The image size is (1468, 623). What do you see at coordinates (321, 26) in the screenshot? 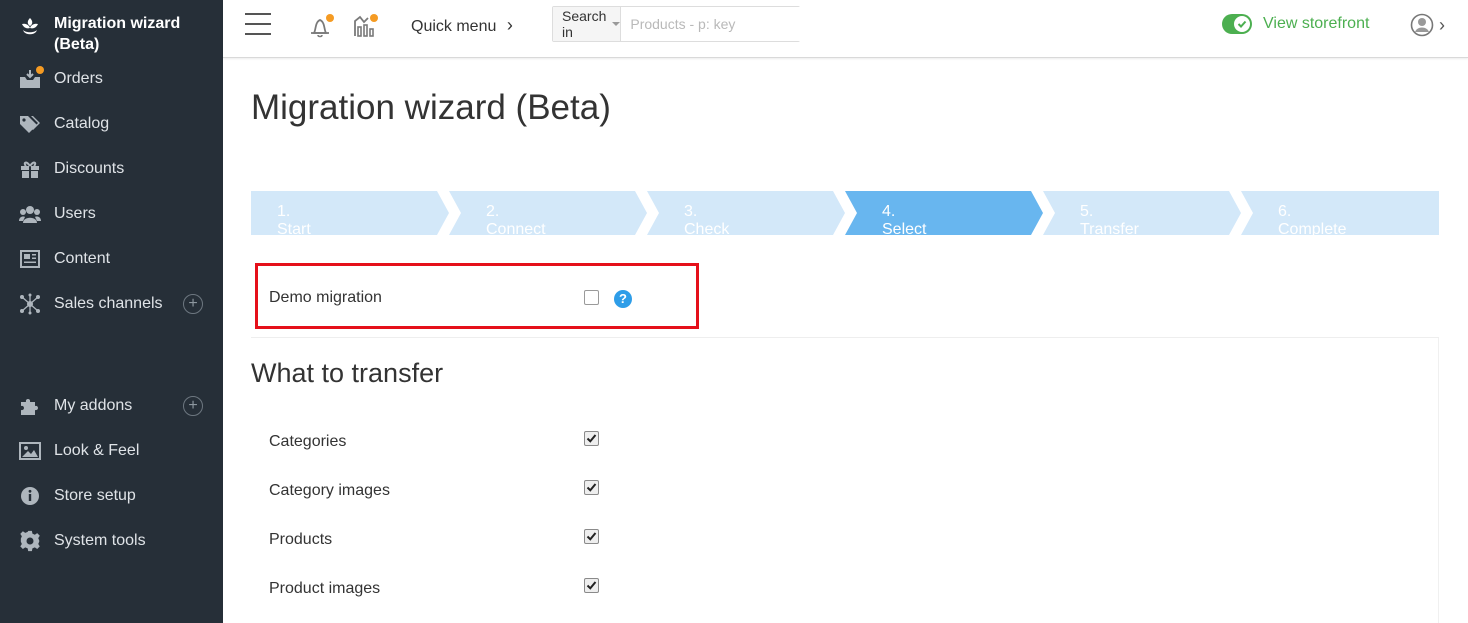
I see `bell-icon` at bounding box center [321, 26].